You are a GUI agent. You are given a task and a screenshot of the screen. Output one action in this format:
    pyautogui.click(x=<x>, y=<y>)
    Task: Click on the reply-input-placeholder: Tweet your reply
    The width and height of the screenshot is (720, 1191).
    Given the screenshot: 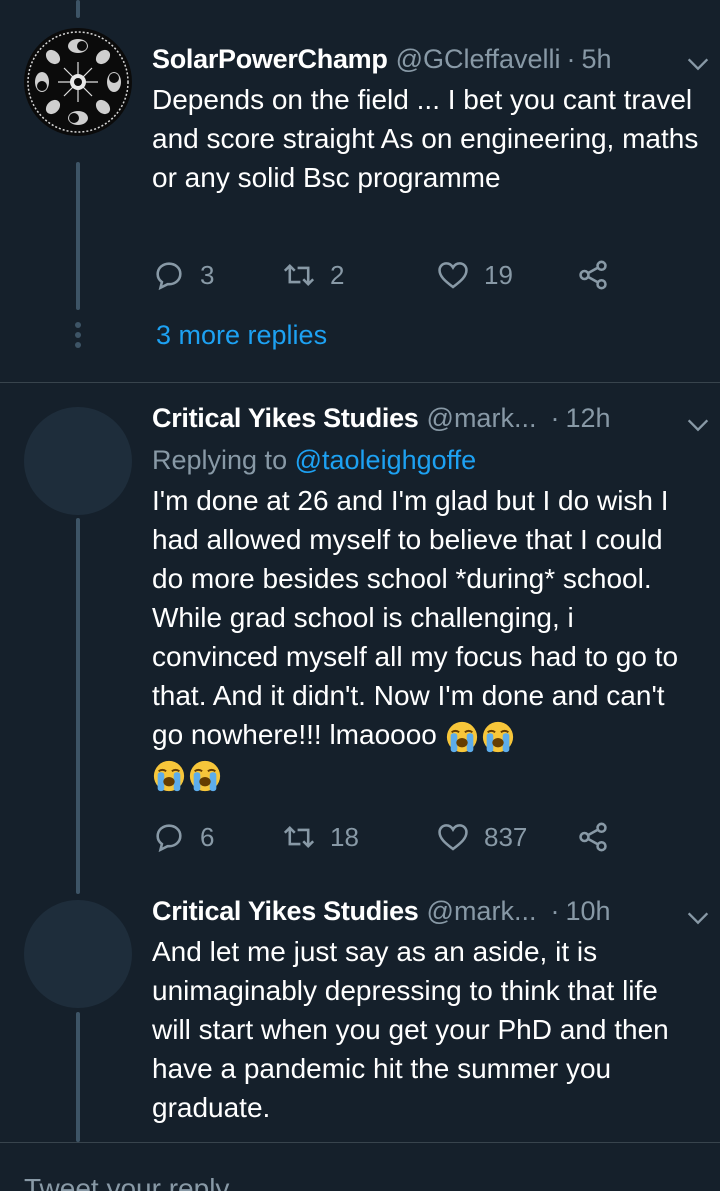 What is the action you would take?
    pyautogui.click(x=126, y=1182)
    